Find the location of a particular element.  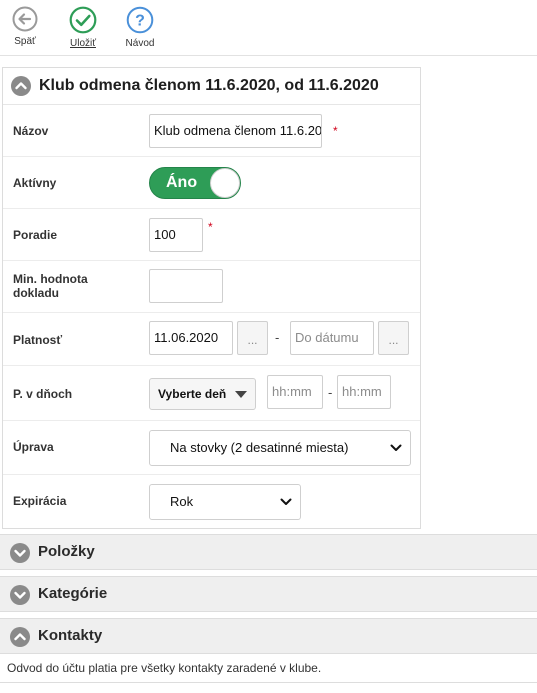

expiry-select-value: Rok is located at coordinates (182, 501).